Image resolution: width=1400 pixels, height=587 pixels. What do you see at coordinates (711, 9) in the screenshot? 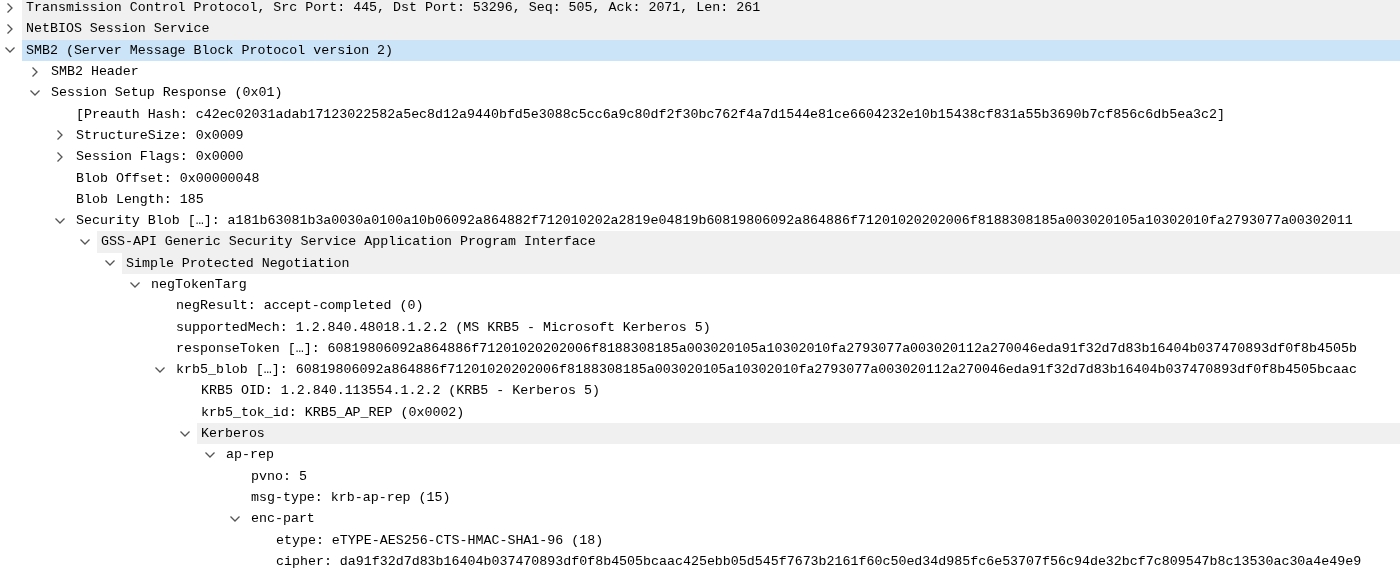
I see `tree-item: Transmission Control Protocol, Src Port: 445, Dst Port: 53296, Seq: 505, Ack: 2071, Len: 261` at bounding box center [711, 9].